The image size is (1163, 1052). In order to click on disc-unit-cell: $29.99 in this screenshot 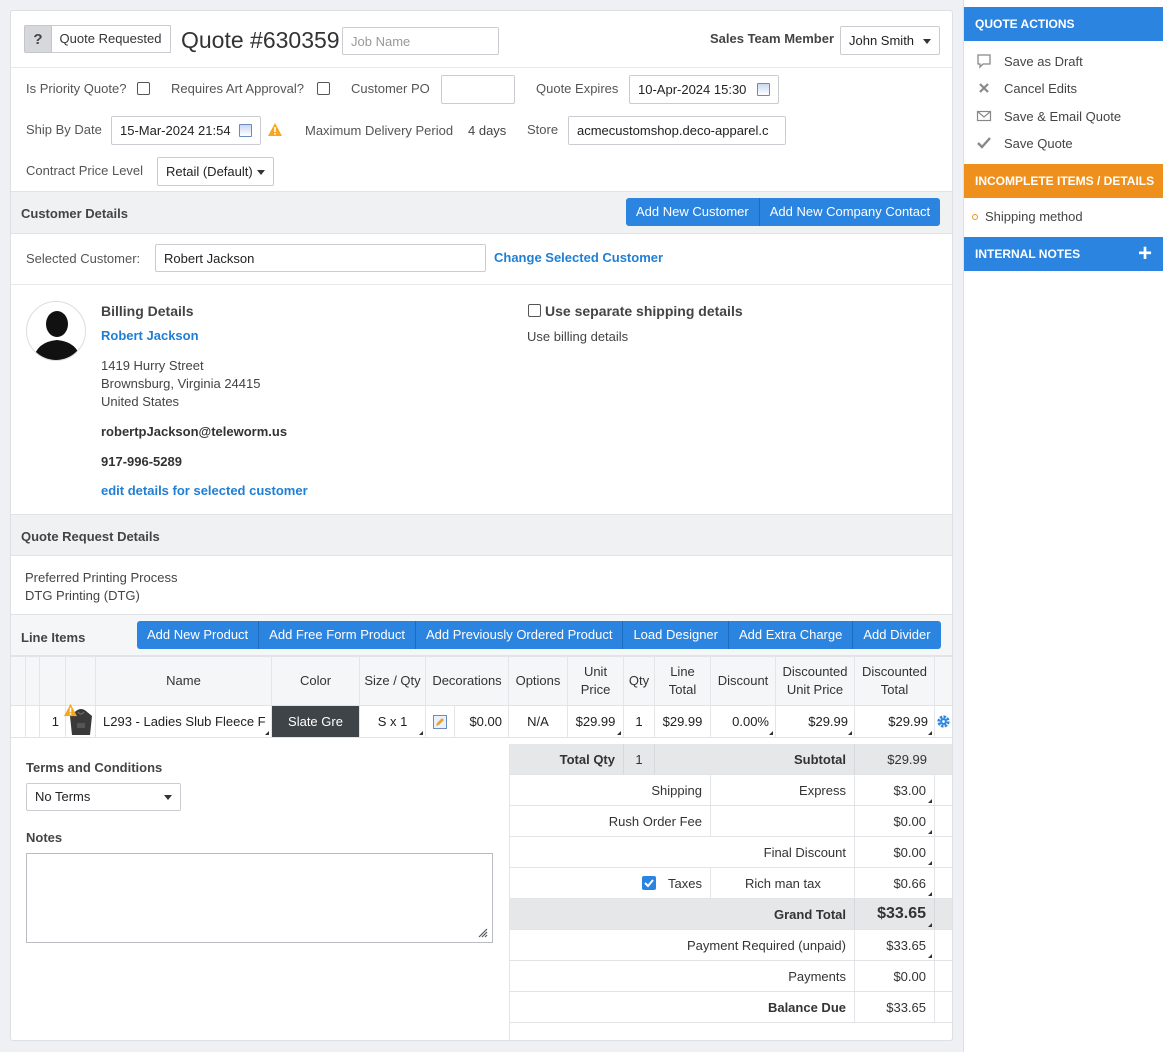, I will do `click(815, 721)`.